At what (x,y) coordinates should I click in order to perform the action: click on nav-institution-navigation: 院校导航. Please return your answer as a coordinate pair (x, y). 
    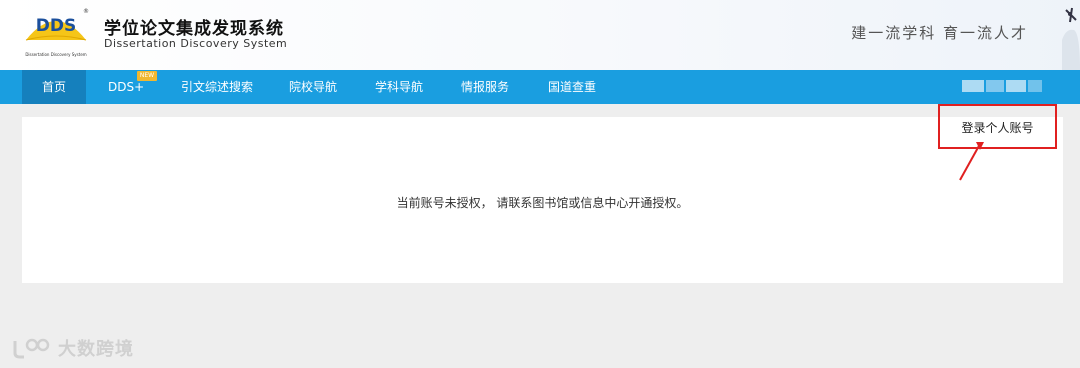
    Looking at the image, I should click on (313, 87).